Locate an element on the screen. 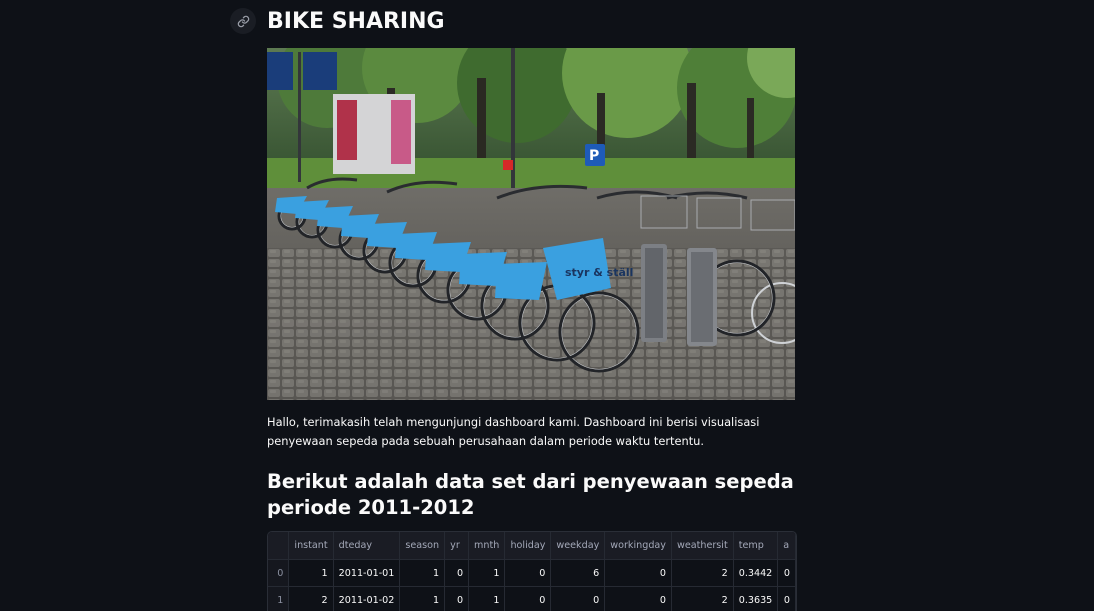 The height and width of the screenshot is (611, 1094). column-header: weathersit is located at coordinates (702, 546).